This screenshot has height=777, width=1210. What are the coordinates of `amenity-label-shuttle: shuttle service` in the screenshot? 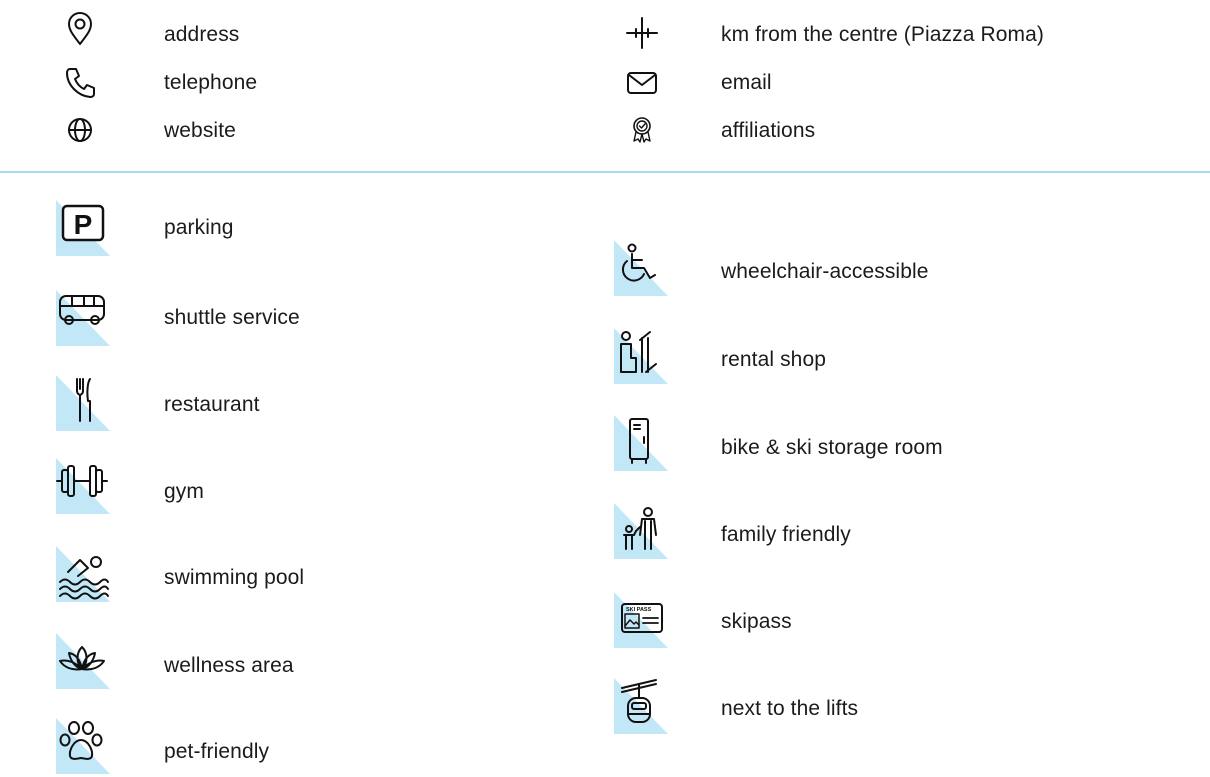 It's located at (232, 317).